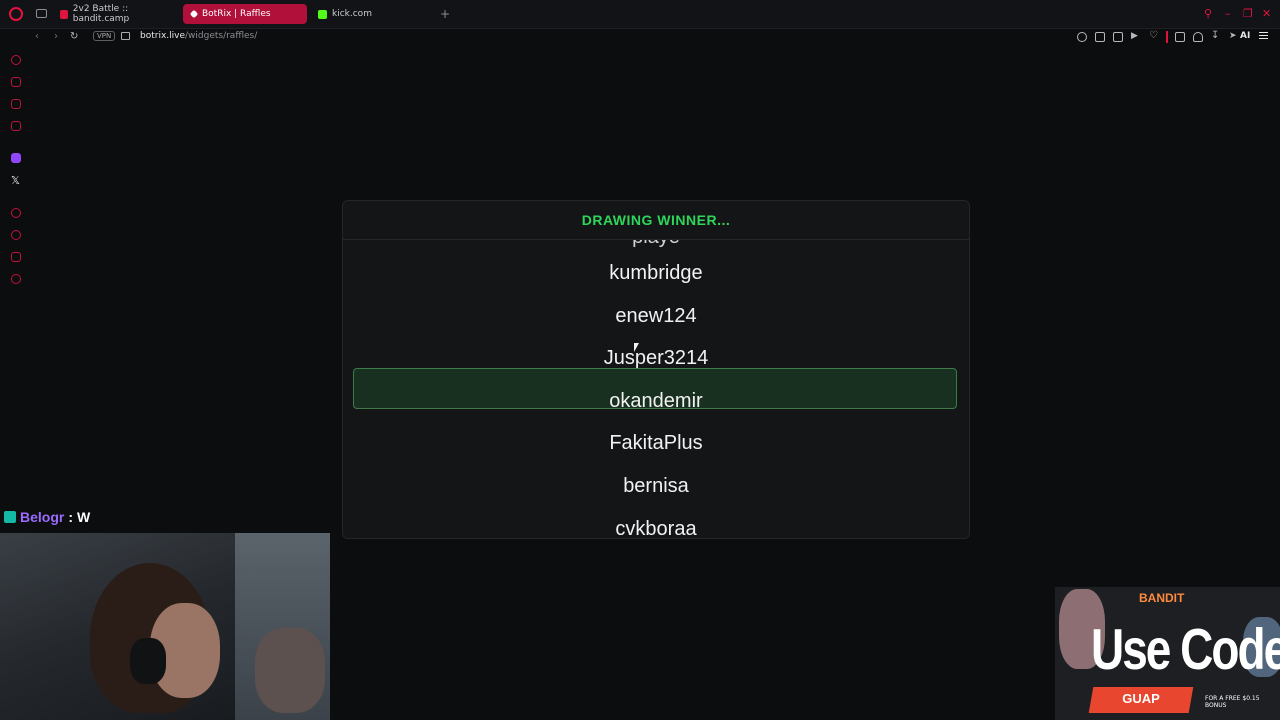 The width and height of the screenshot is (1280, 720). Describe the element at coordinates (322, 14) in the screenshot. I see `kick-favicon-icon` at that location.